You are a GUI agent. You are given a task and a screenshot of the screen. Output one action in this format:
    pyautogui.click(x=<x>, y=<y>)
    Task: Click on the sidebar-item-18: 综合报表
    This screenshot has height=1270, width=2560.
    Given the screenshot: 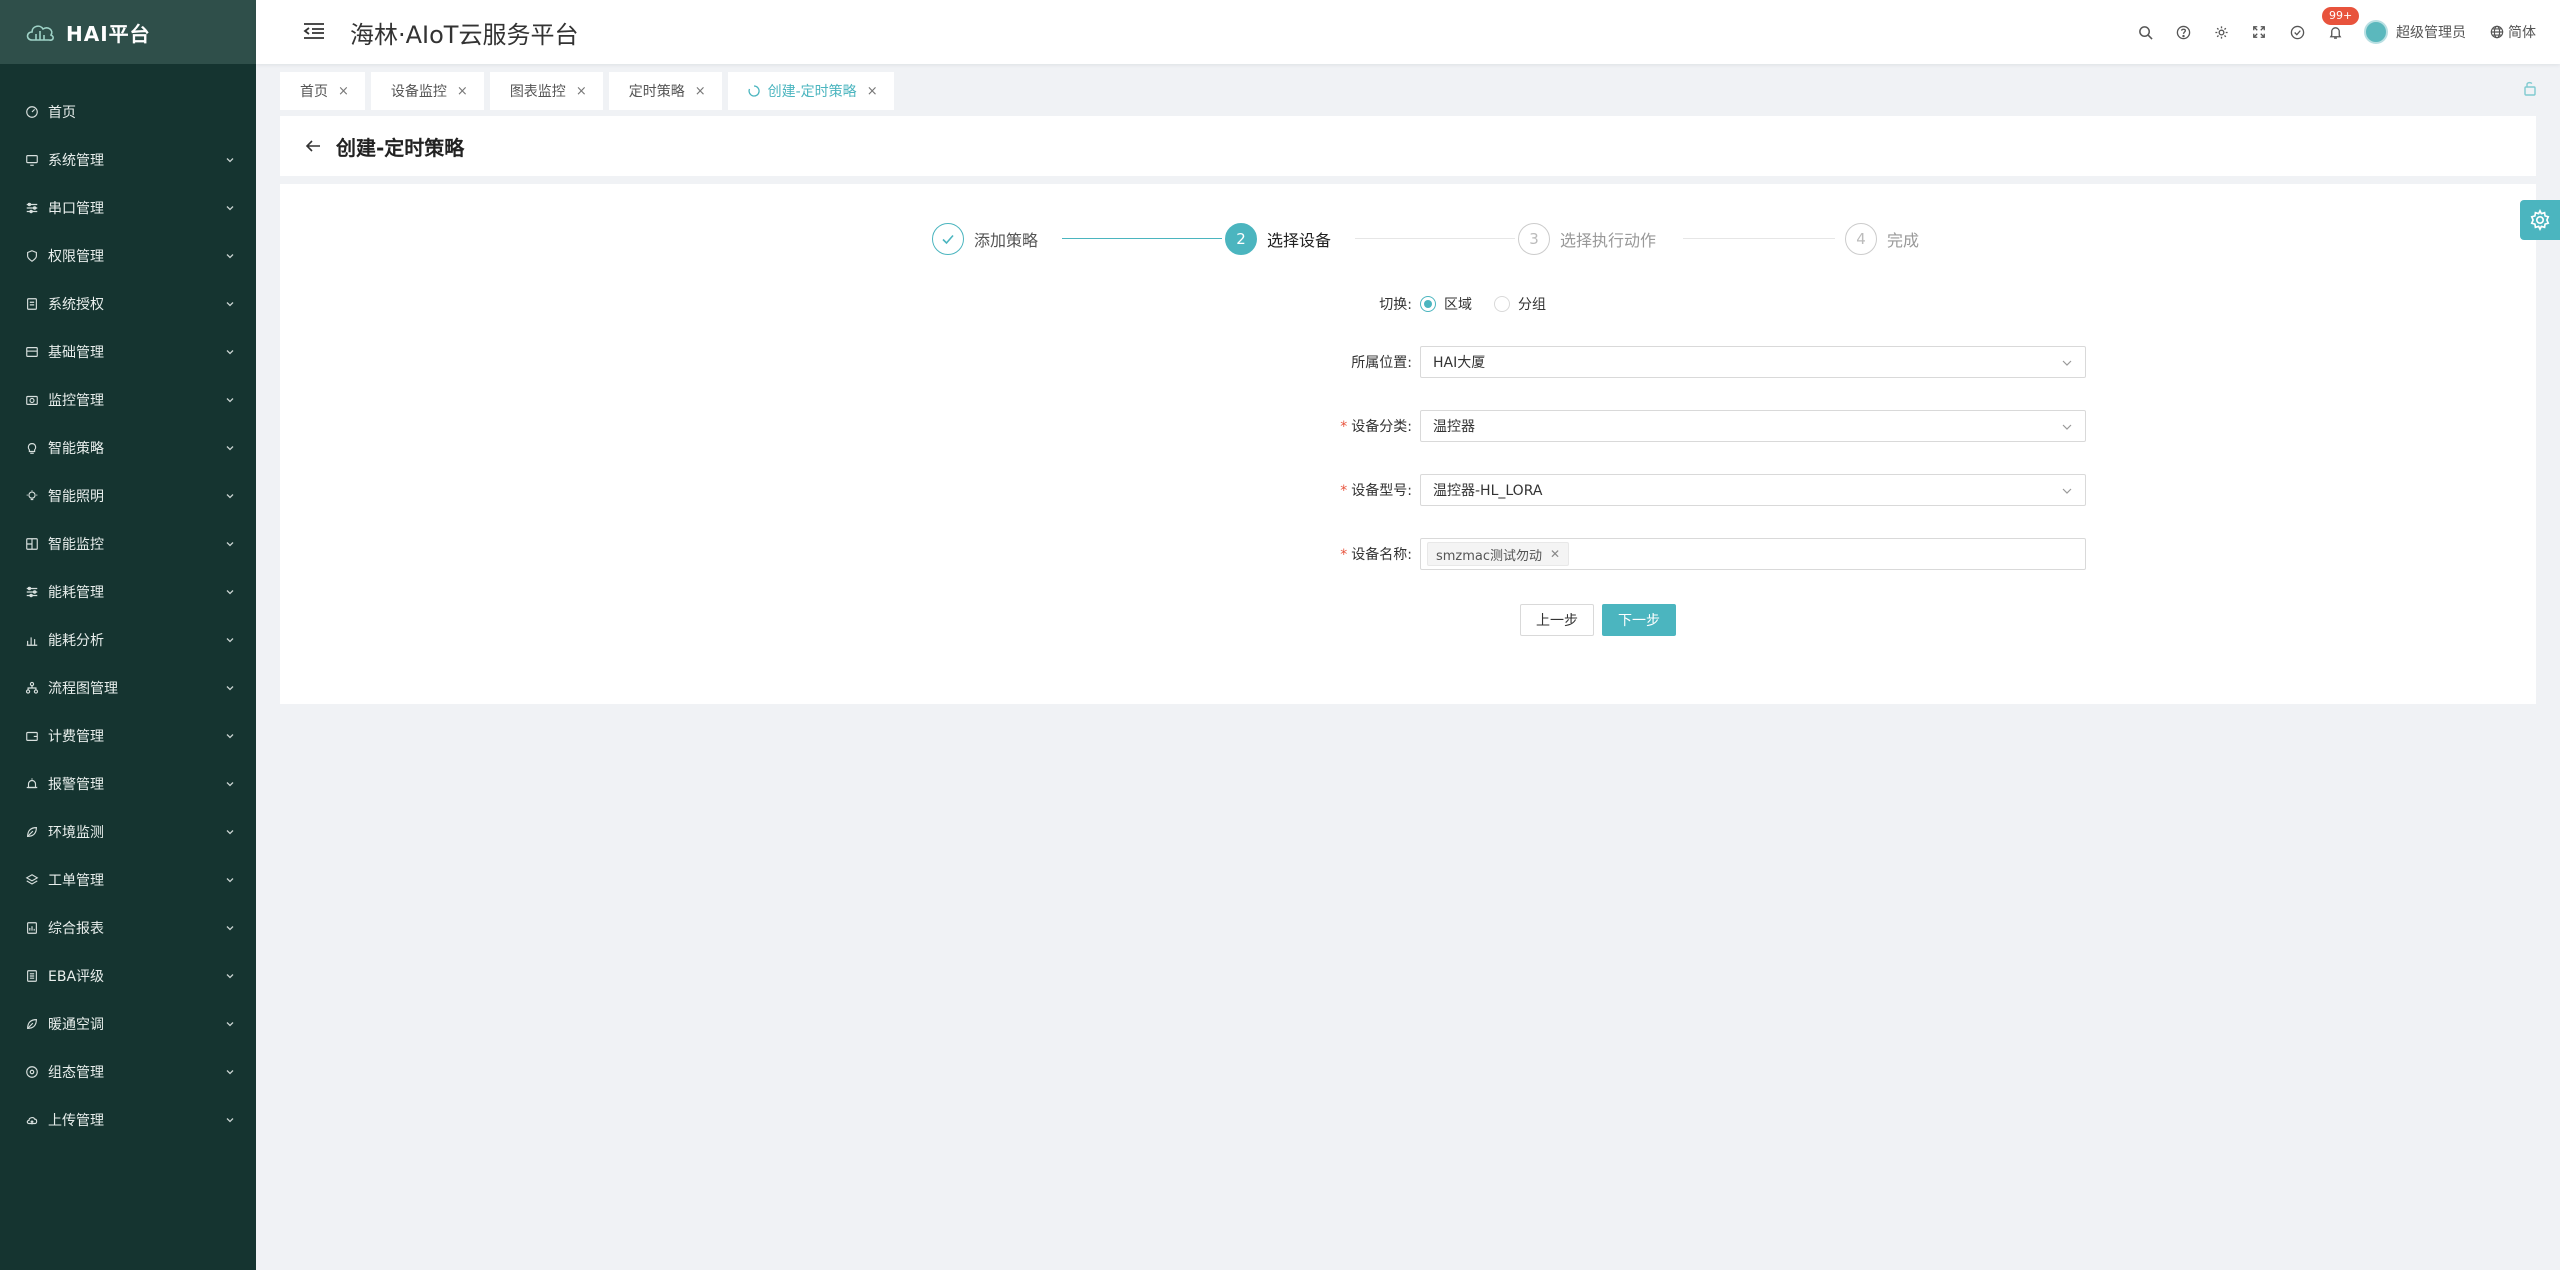 What is the action you would take?
    pyautogui.click(x=128, y=928)
    